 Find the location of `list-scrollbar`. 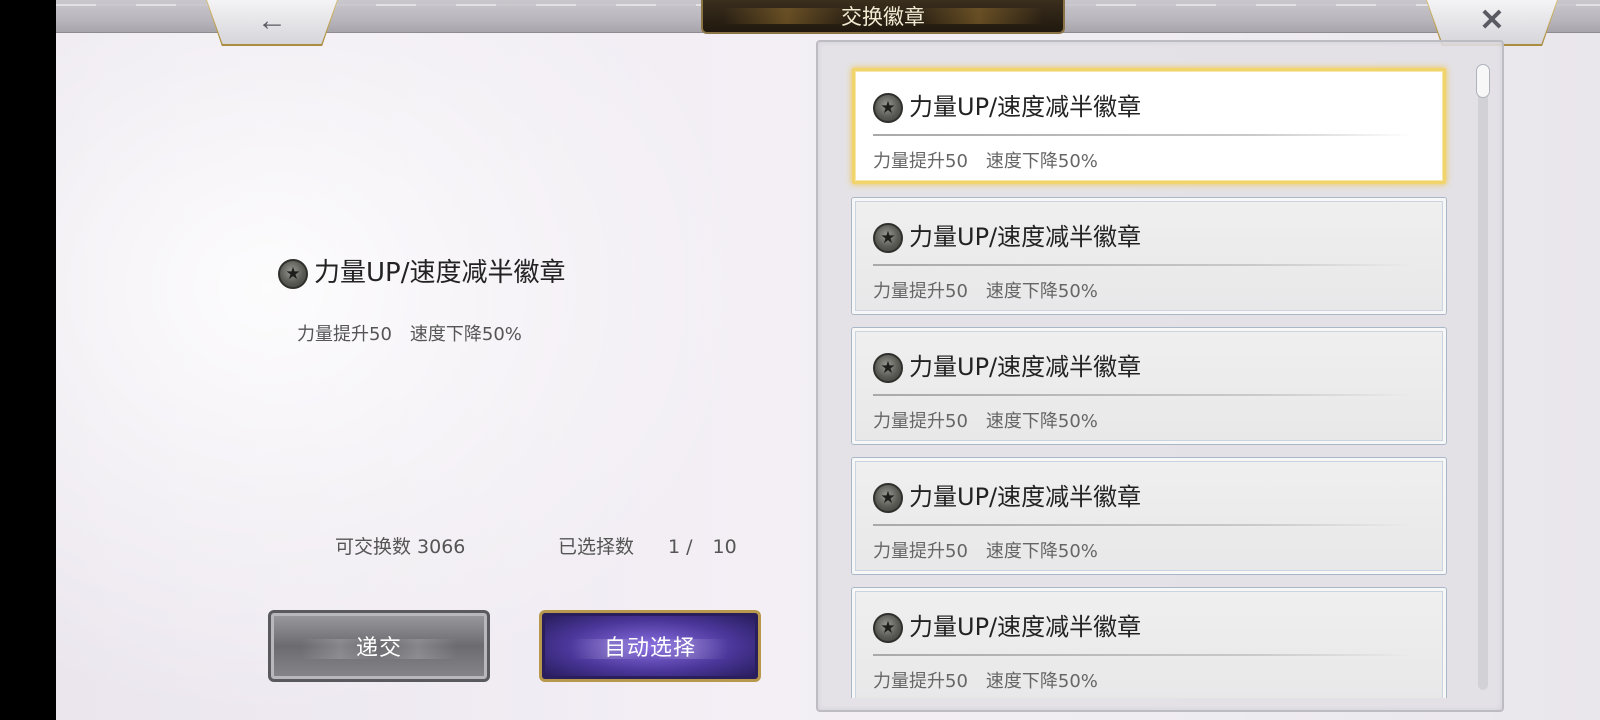

list-scrollbar is located at coordinates (1483, 377).